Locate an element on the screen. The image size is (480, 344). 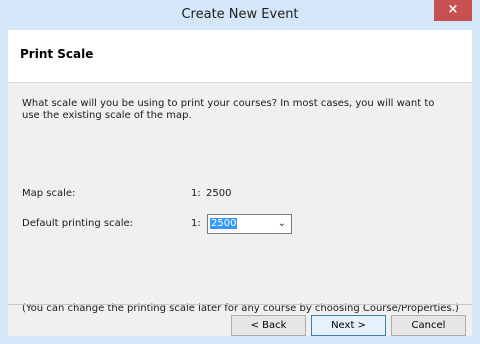
page-title: Print Scale is located at coordinates (57, 54).